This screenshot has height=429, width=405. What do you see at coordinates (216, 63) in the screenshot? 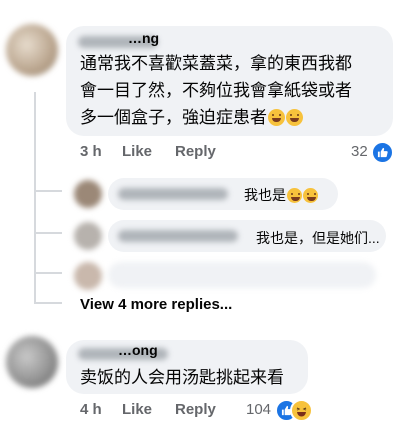
I see `comment-text-line: 通常我不喜歡菜蓋菜，拿的東西我都` at bounding box center [216, 63].